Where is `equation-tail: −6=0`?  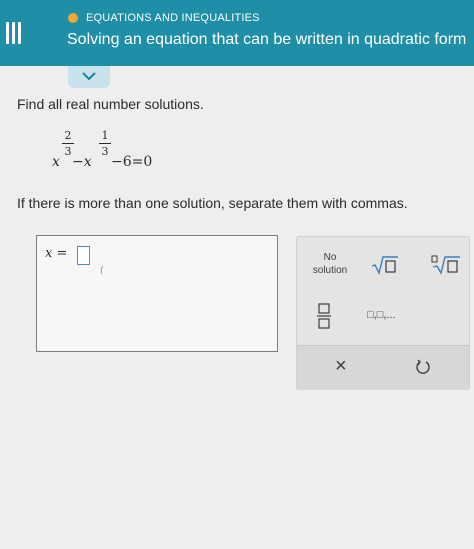 equation-tail: −6=0 is located at coordinates (132, 162).